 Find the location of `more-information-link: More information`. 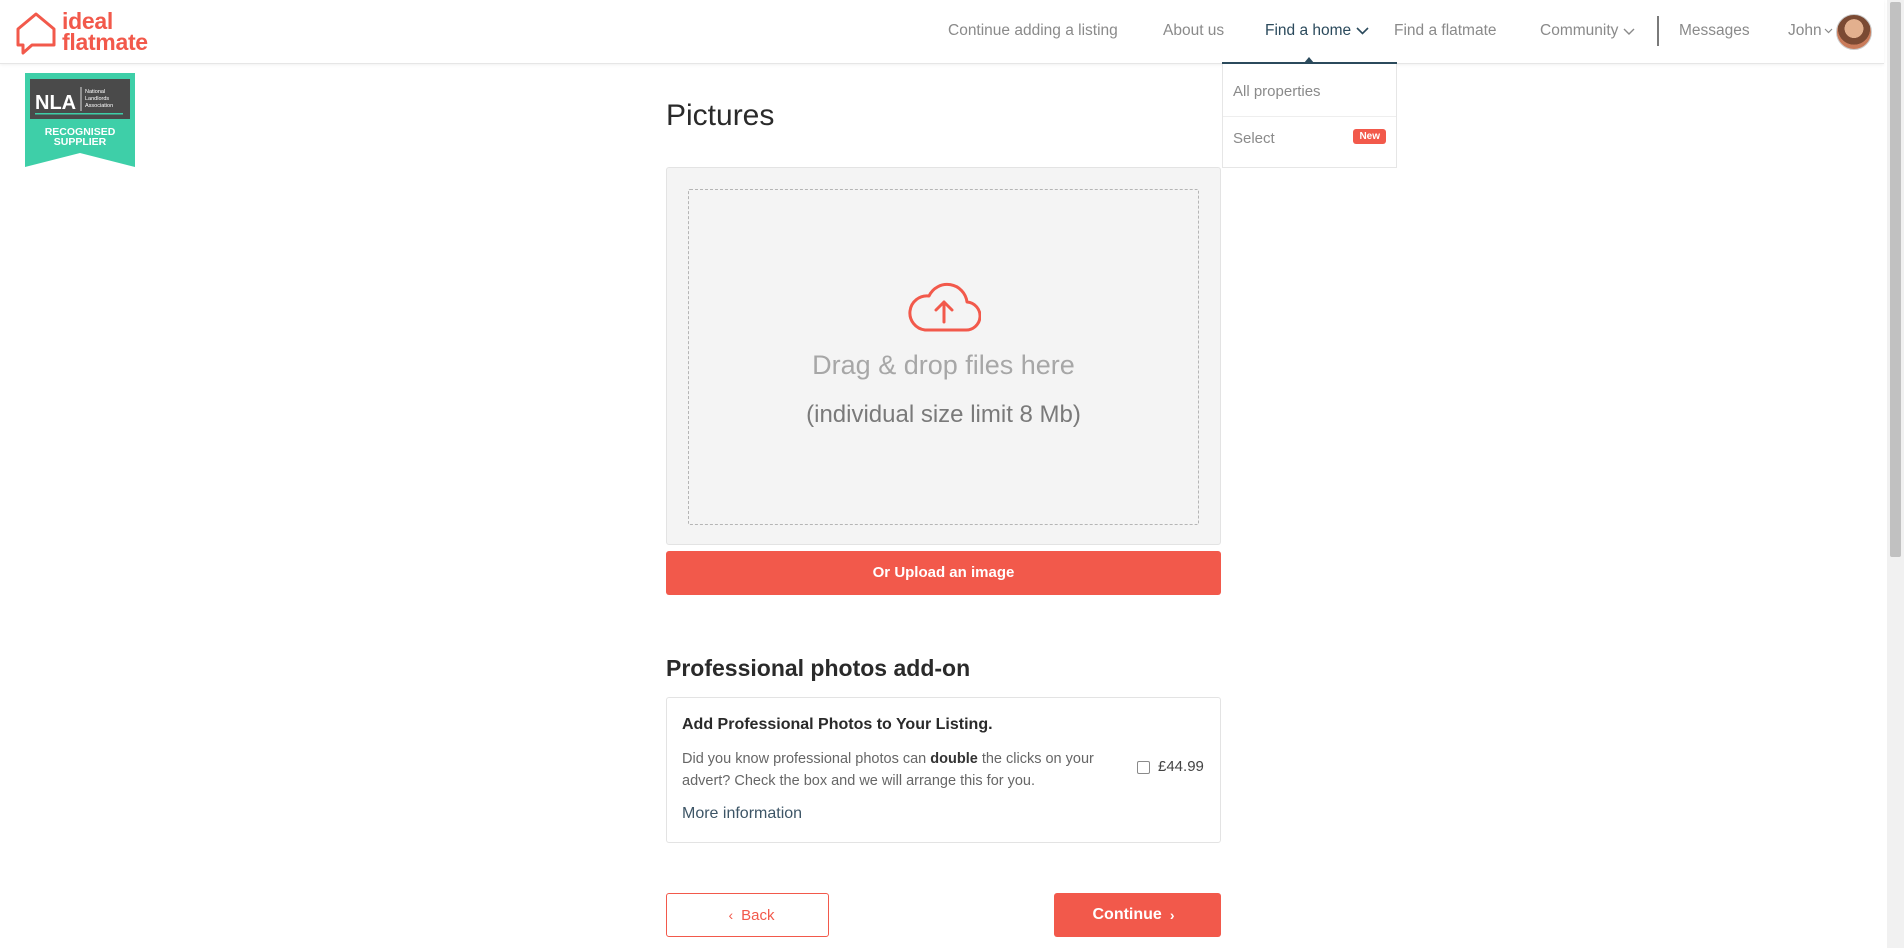

more-information-link: More information is located at coordinates (742, 814).